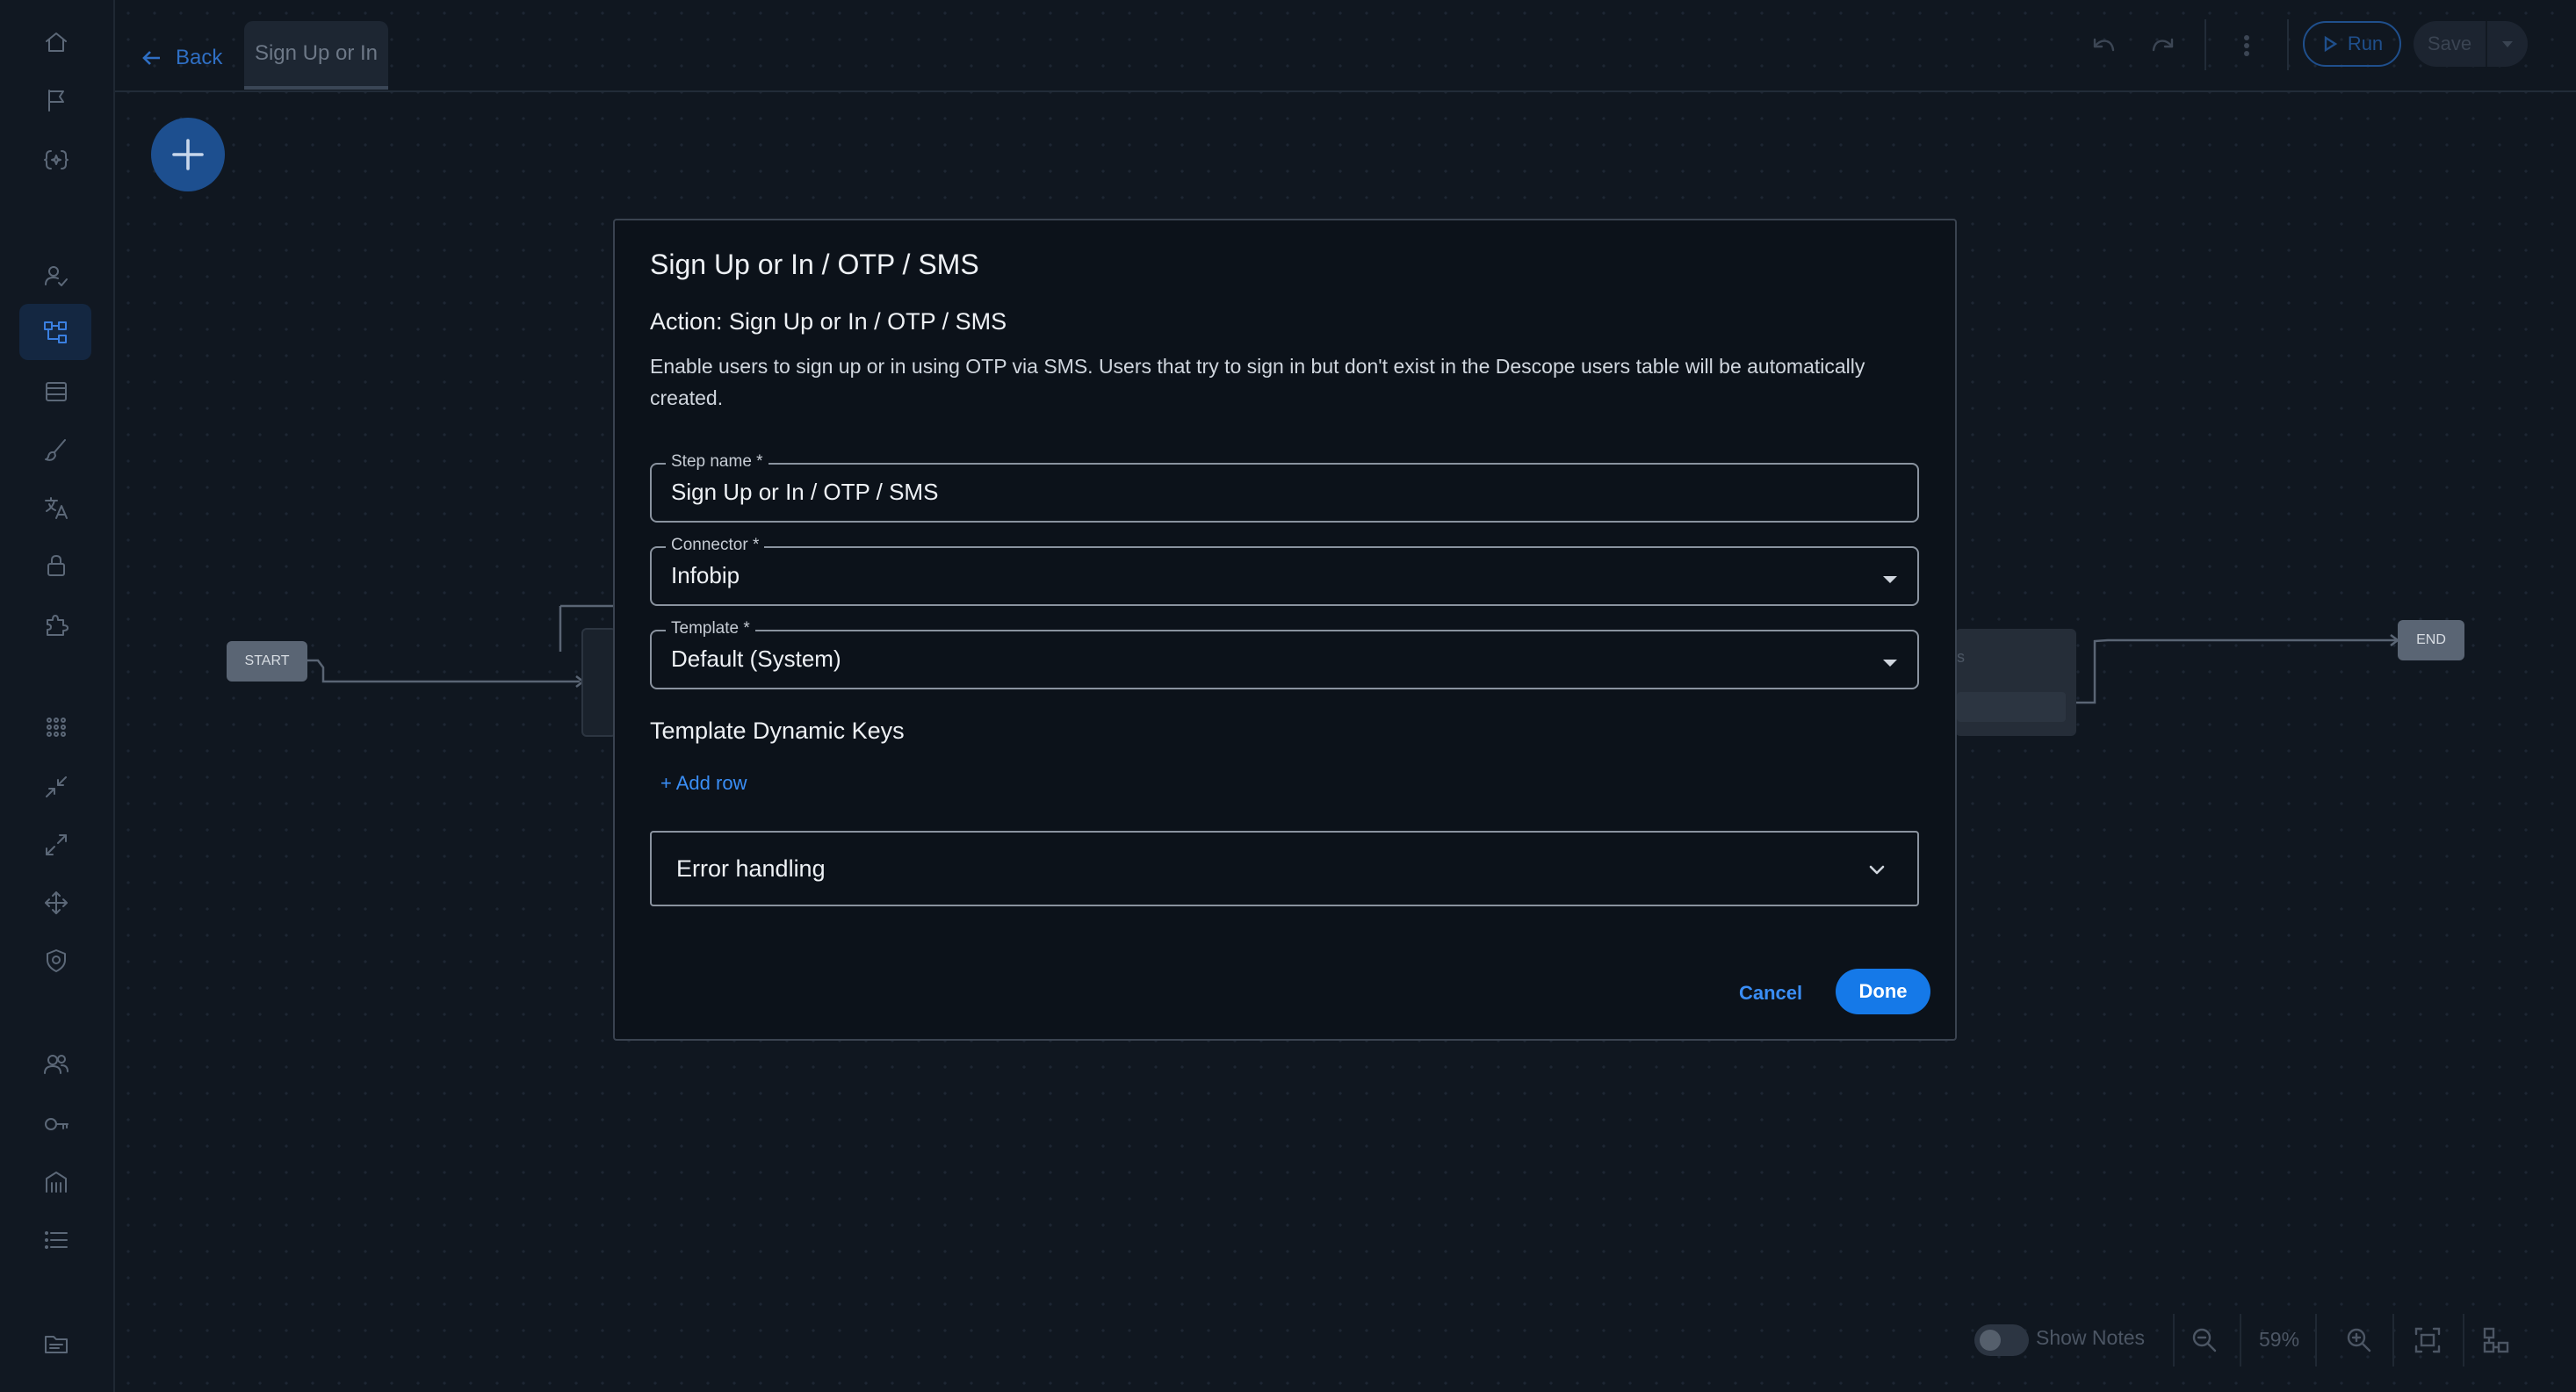 This screenshot has width=2576, height=1392. What do you see at coordinates (56, 1064) in the screenshot?
I see `users-icon` at bounding box center [56, 1064].